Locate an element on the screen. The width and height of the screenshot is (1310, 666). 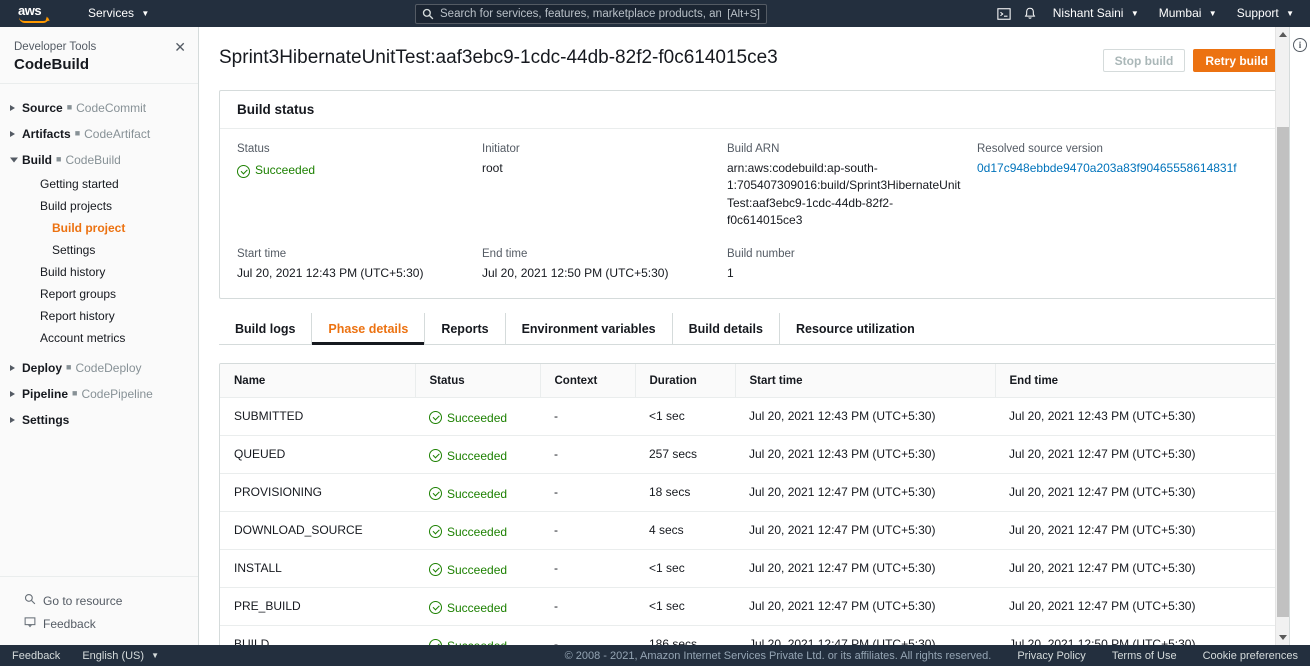
tab-resource-utilization: Resource utilization is located at coordinates (855, 328).